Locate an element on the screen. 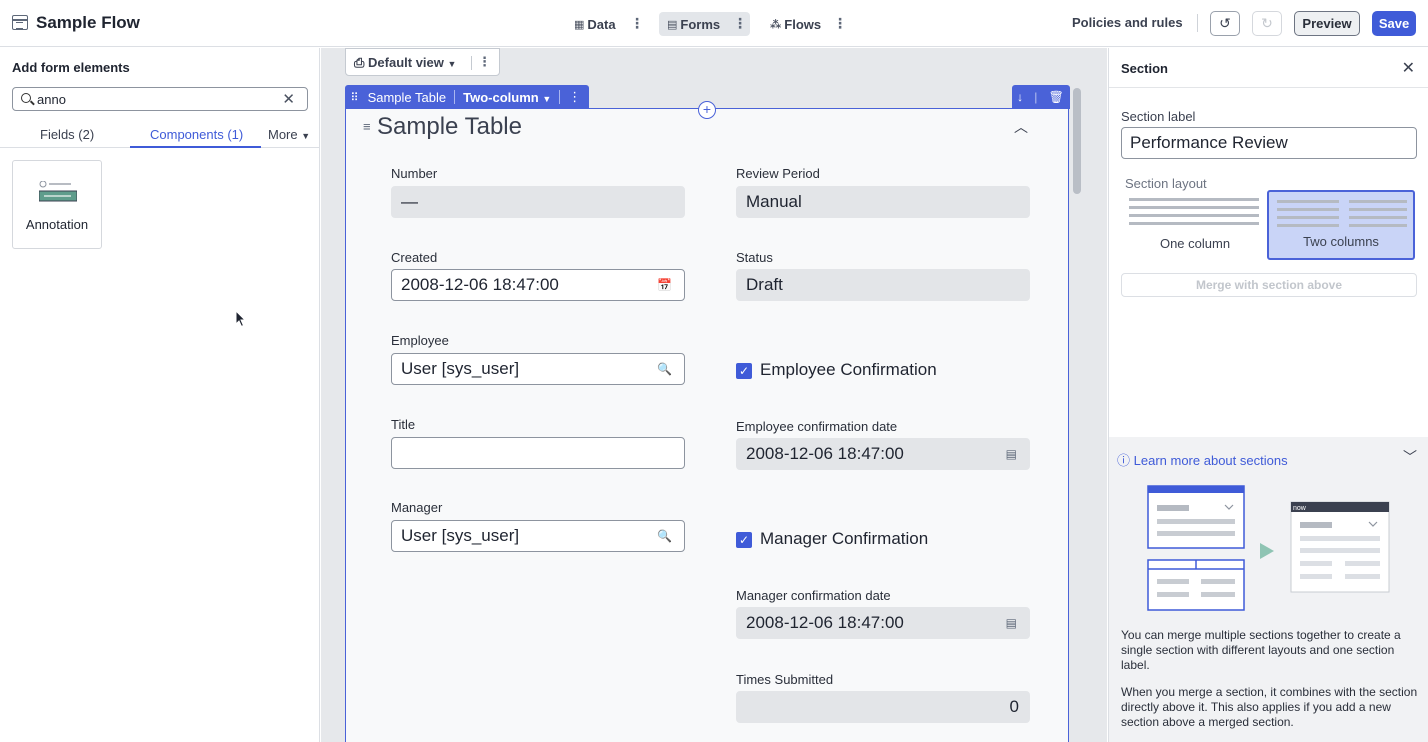  tab-flows: ⁂ Flows is located at coordinates (795, 24).